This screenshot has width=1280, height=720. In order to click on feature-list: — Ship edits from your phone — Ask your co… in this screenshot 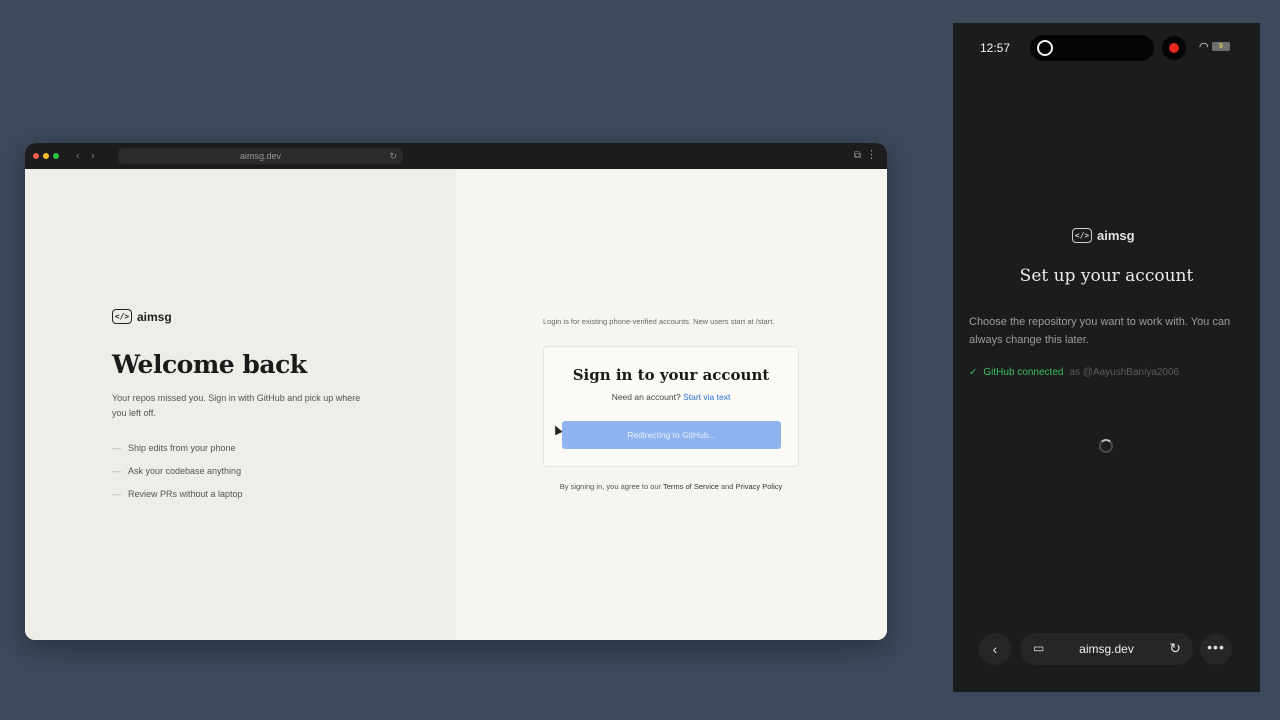, I will do `click(177, 477)`.